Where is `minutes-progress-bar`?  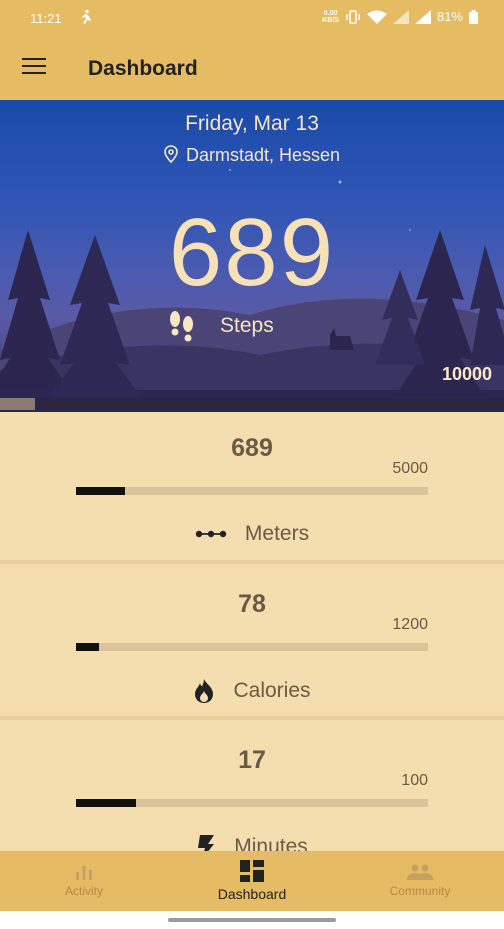 minutes-progress-bar is located at coordinates (252, 803).